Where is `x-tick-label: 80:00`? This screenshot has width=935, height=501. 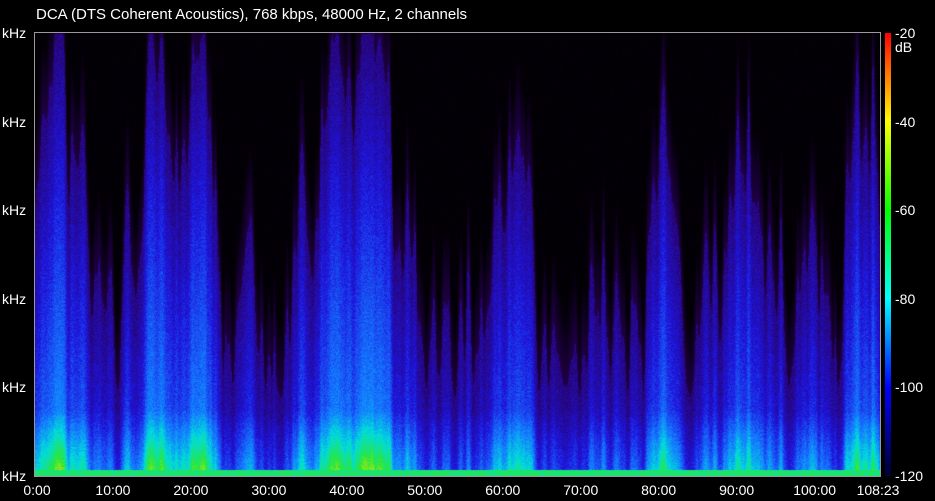 x-tick-label: 80:00 is located at coordinates (659, 490).